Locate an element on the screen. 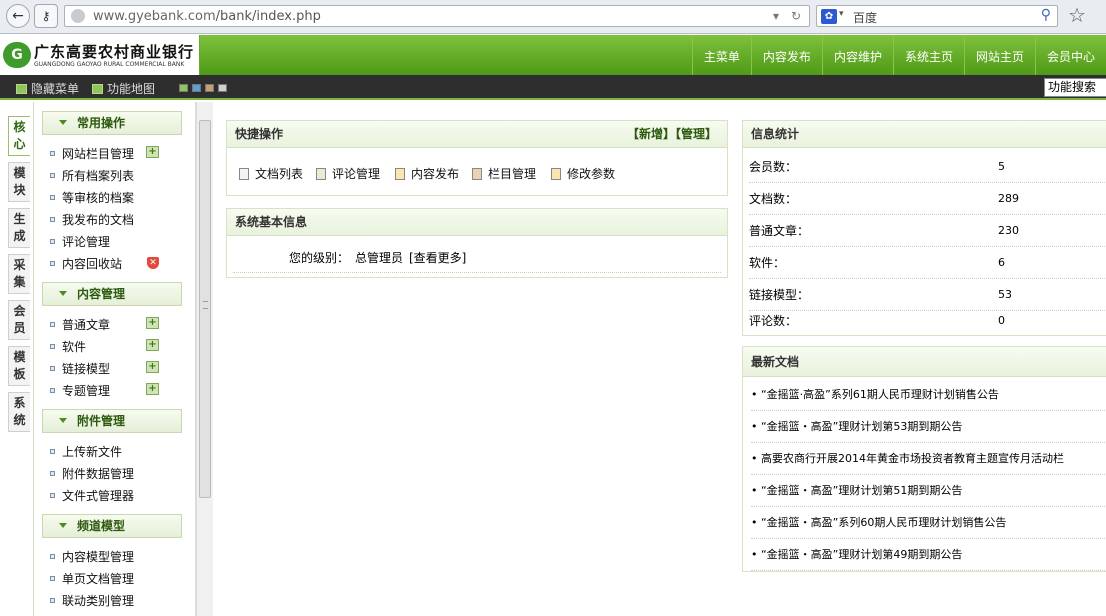 The image size is (1106, 616). menu-item-pending-archives: 等审核的档案 is located at coordinates (92, 197).